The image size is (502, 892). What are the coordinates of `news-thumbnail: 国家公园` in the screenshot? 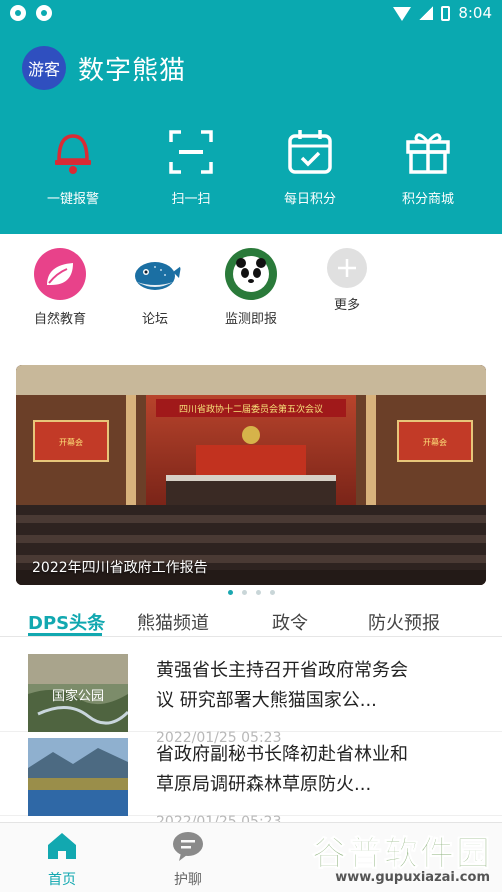 It's located at (78, 693).